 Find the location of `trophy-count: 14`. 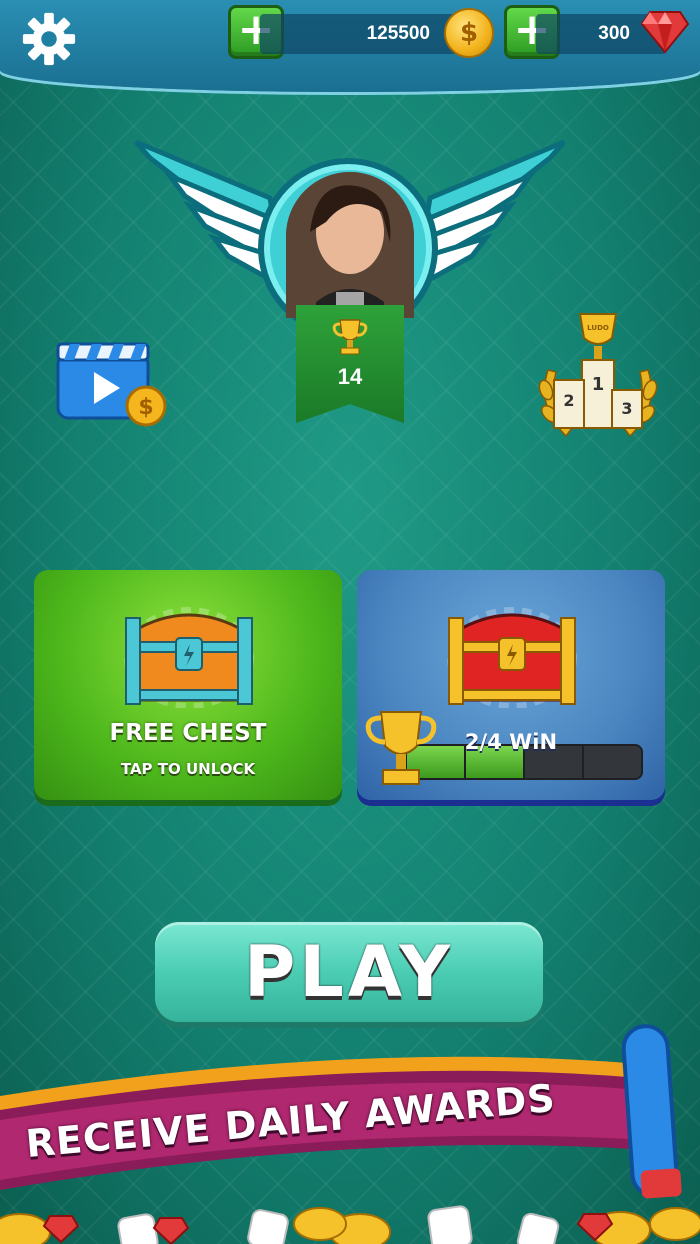

trophy-count: 14 is located at coordinates (350, 376).